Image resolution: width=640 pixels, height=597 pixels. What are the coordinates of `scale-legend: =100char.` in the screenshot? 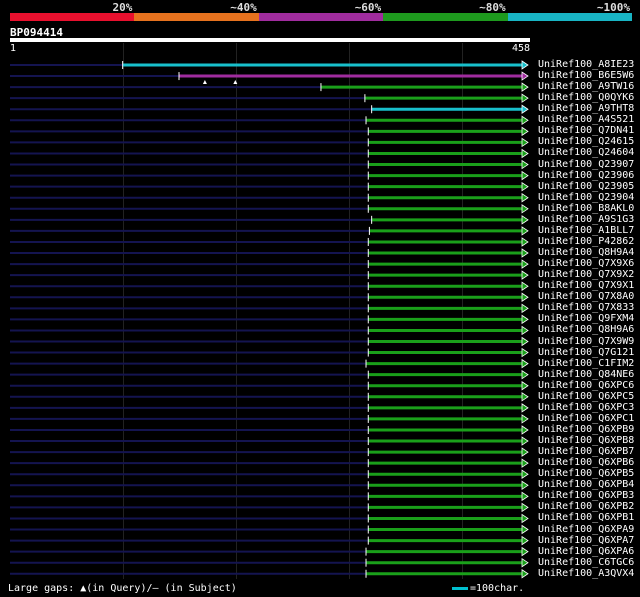 It's located at (488, 588).